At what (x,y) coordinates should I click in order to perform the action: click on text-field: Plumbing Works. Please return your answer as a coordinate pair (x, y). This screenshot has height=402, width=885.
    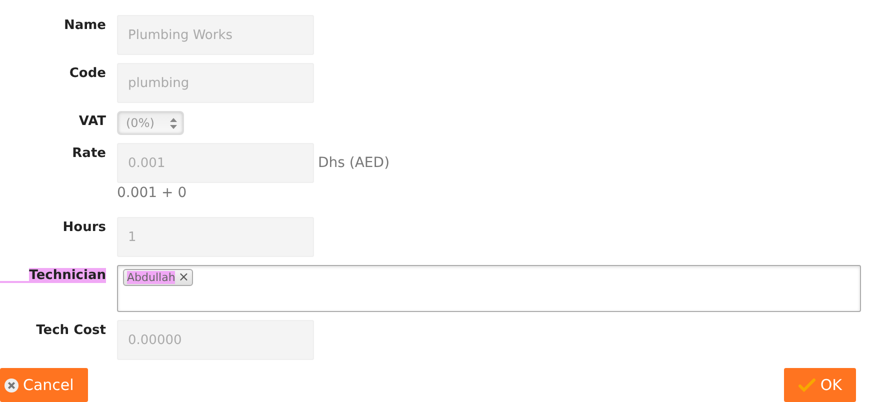
    Looking at the image, I should click on (215, 35).